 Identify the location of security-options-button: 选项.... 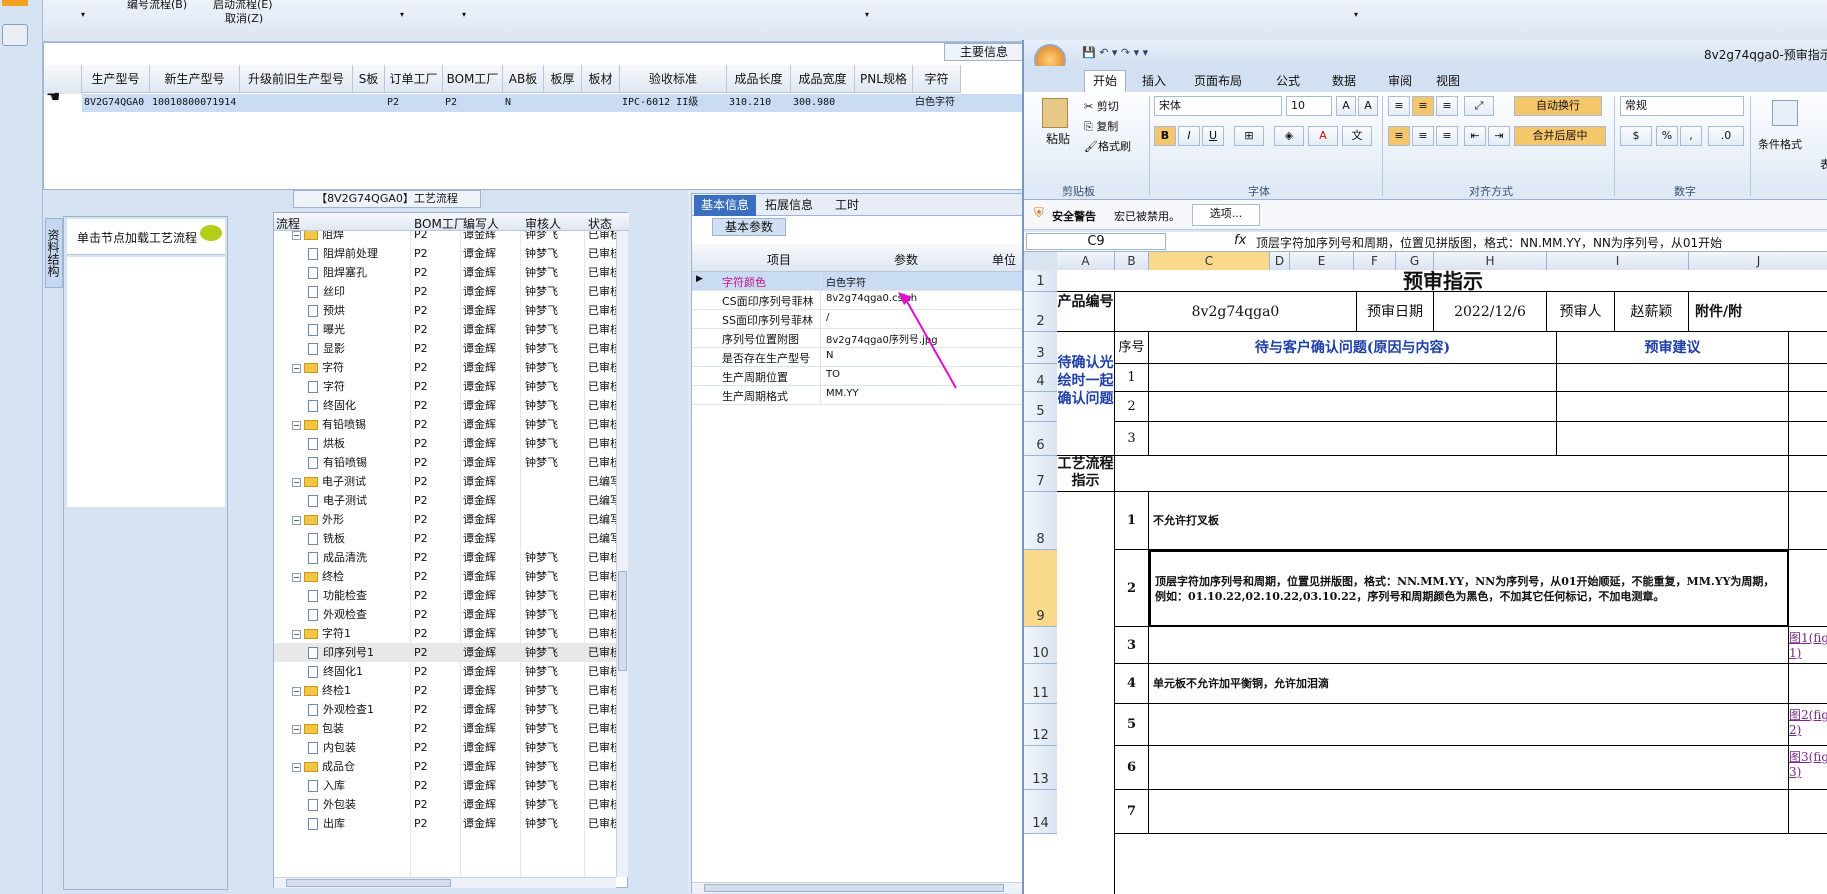
(1226, 215).